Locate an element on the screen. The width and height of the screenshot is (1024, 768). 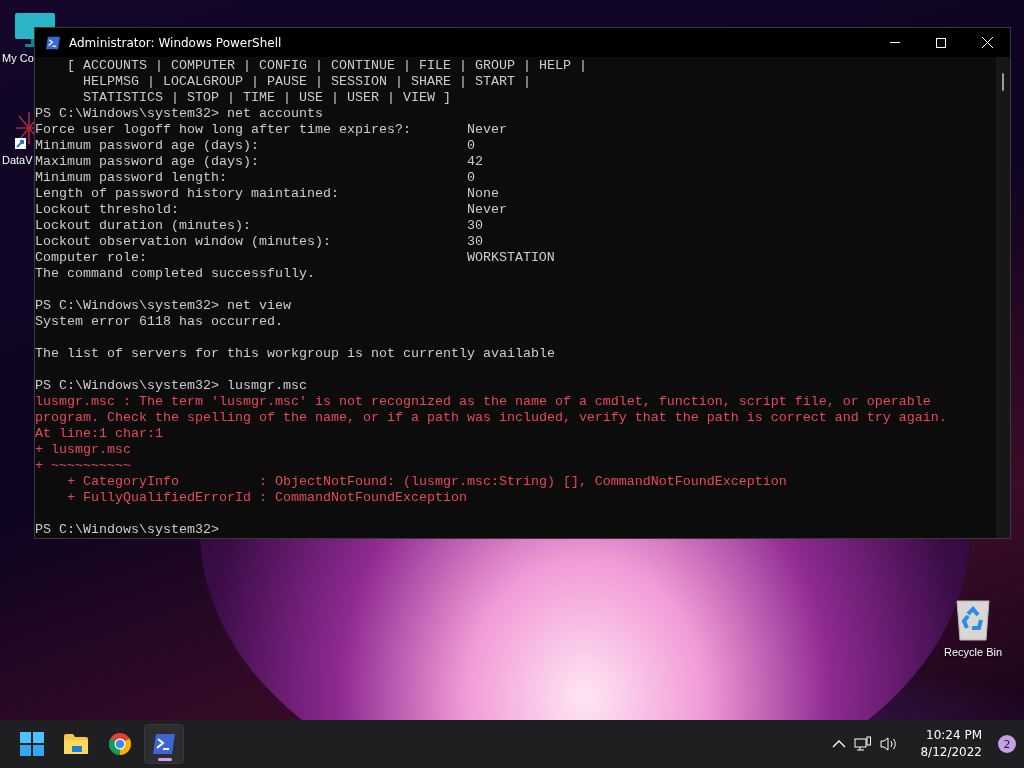
error-line: + lusmgr.msc is located at coordinates (83, 449).